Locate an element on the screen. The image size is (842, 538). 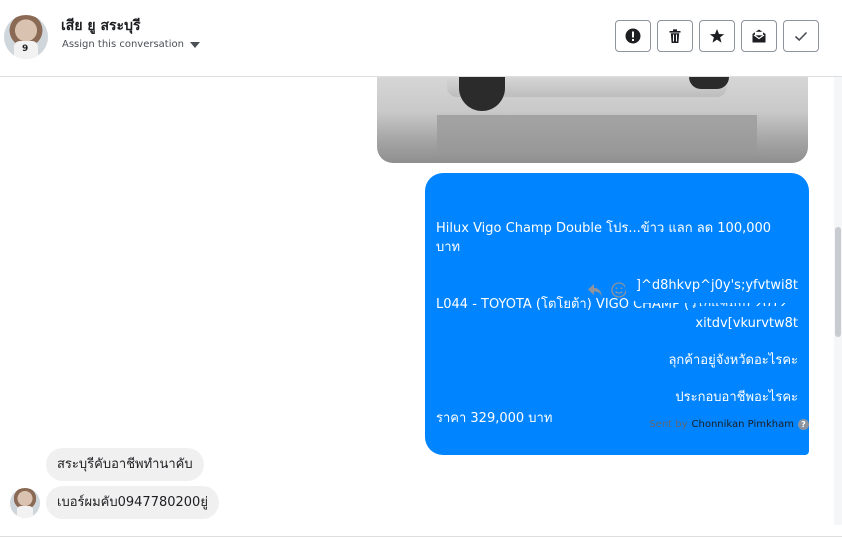
checkmark-icon is located at coordinates (801, 36).